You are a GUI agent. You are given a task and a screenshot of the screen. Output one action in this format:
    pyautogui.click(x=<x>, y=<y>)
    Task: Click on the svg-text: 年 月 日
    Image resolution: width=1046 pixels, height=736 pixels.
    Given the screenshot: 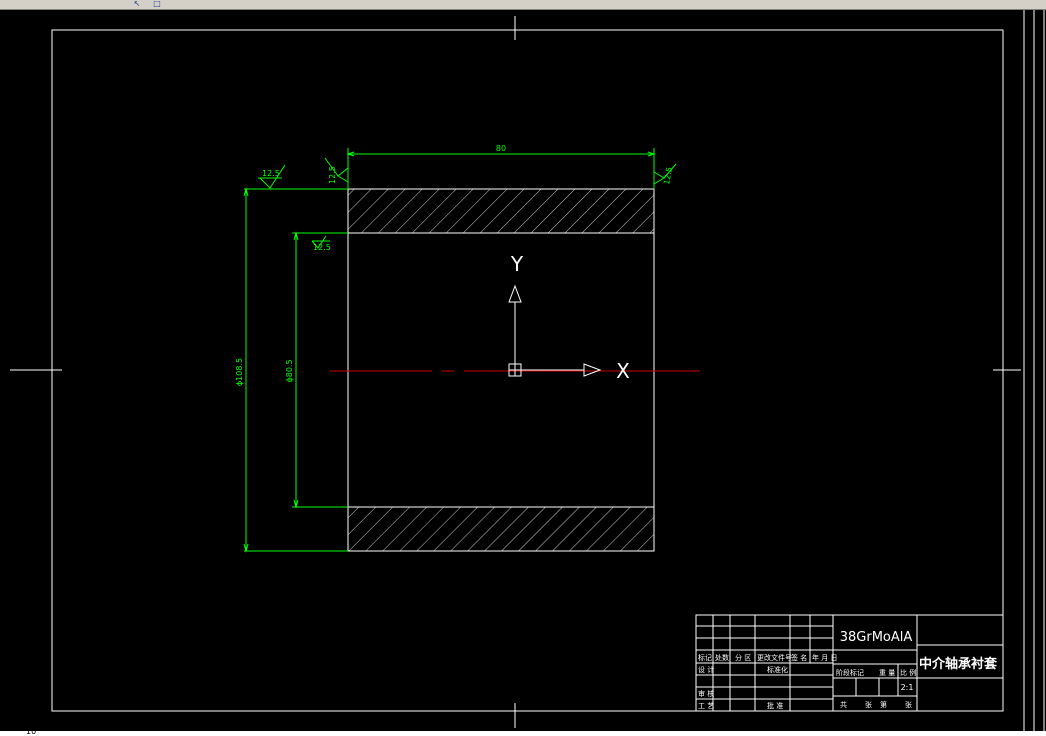 What is the action you would take?
    pyautogui.click(x=824, y=657)
    